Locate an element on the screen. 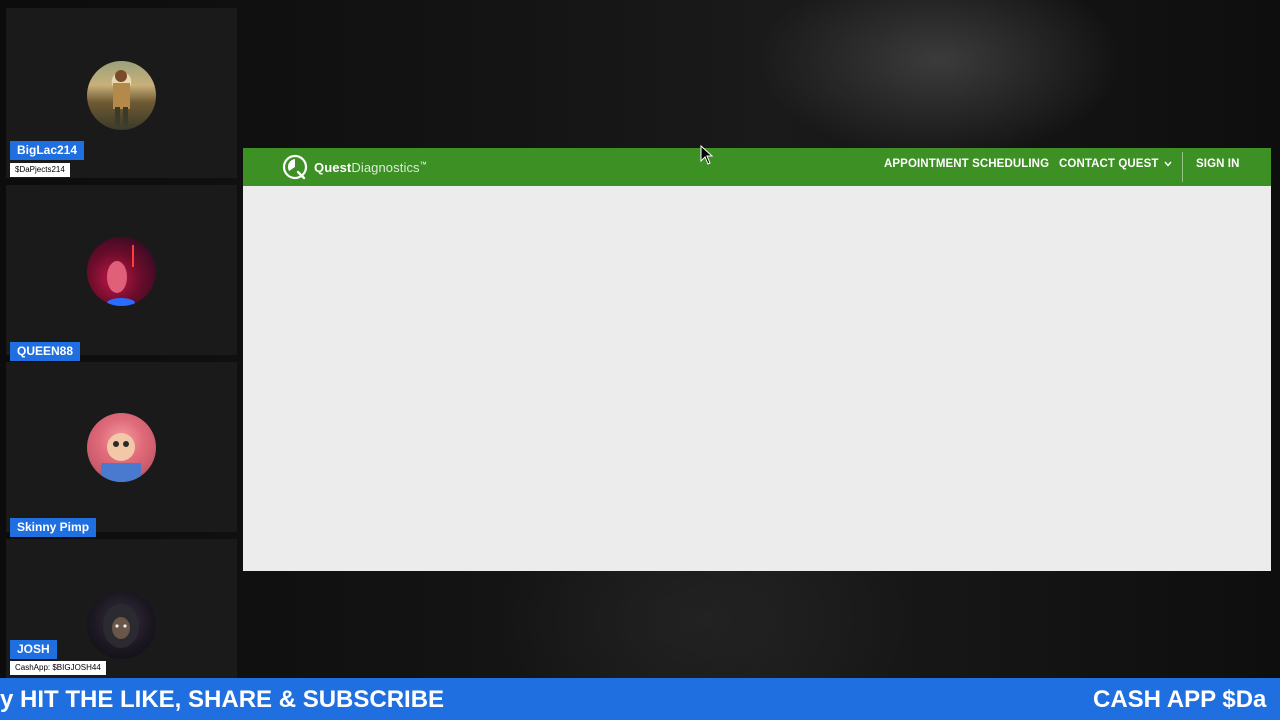  participant-tile: BigLac214 $DaPjects214 is located at coordinates (121, 93).